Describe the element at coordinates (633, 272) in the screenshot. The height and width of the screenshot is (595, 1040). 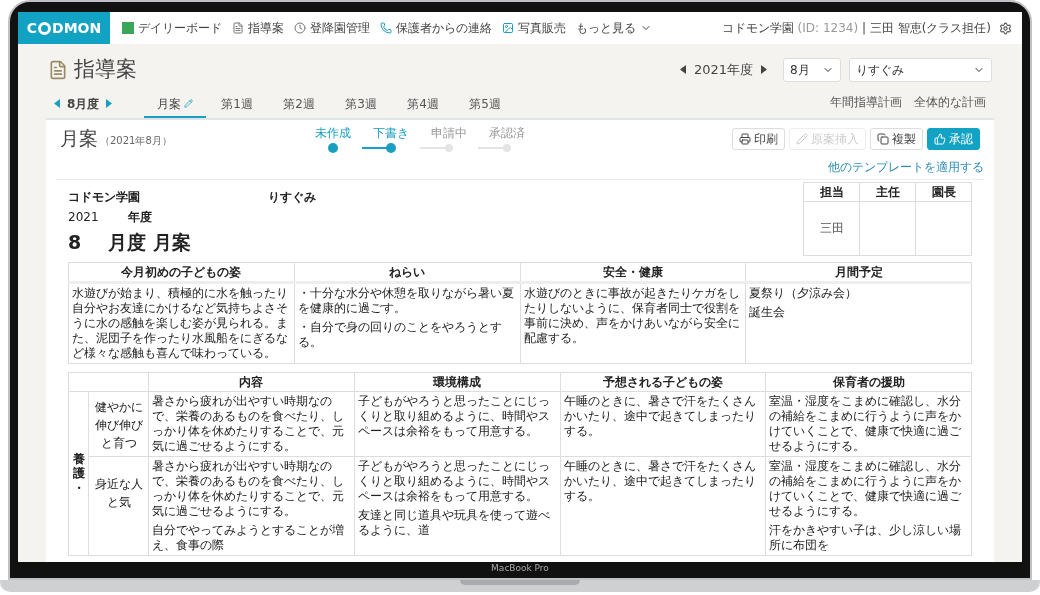
I see `column-header: 安全・健康` at that location.